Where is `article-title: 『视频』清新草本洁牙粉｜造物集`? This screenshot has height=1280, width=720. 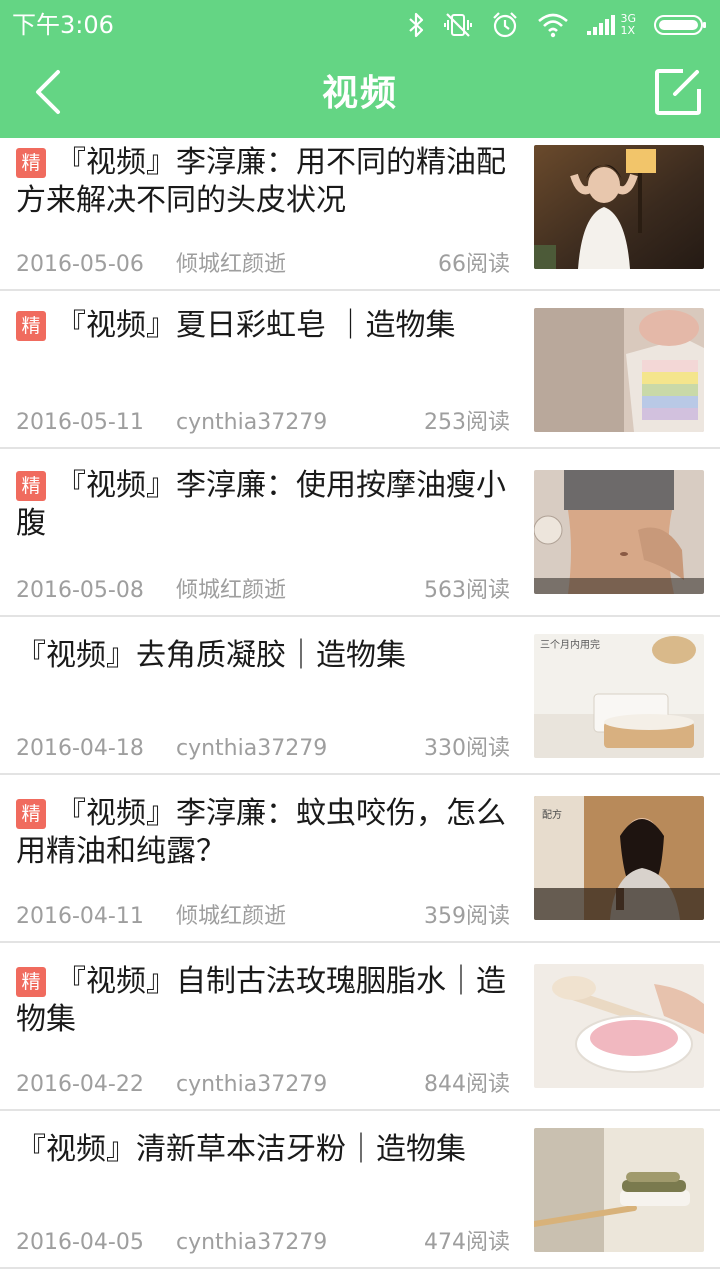 article-title: 『视频』清新草本洁牙粉｜造物集 is located at coordinates (263, 1150).